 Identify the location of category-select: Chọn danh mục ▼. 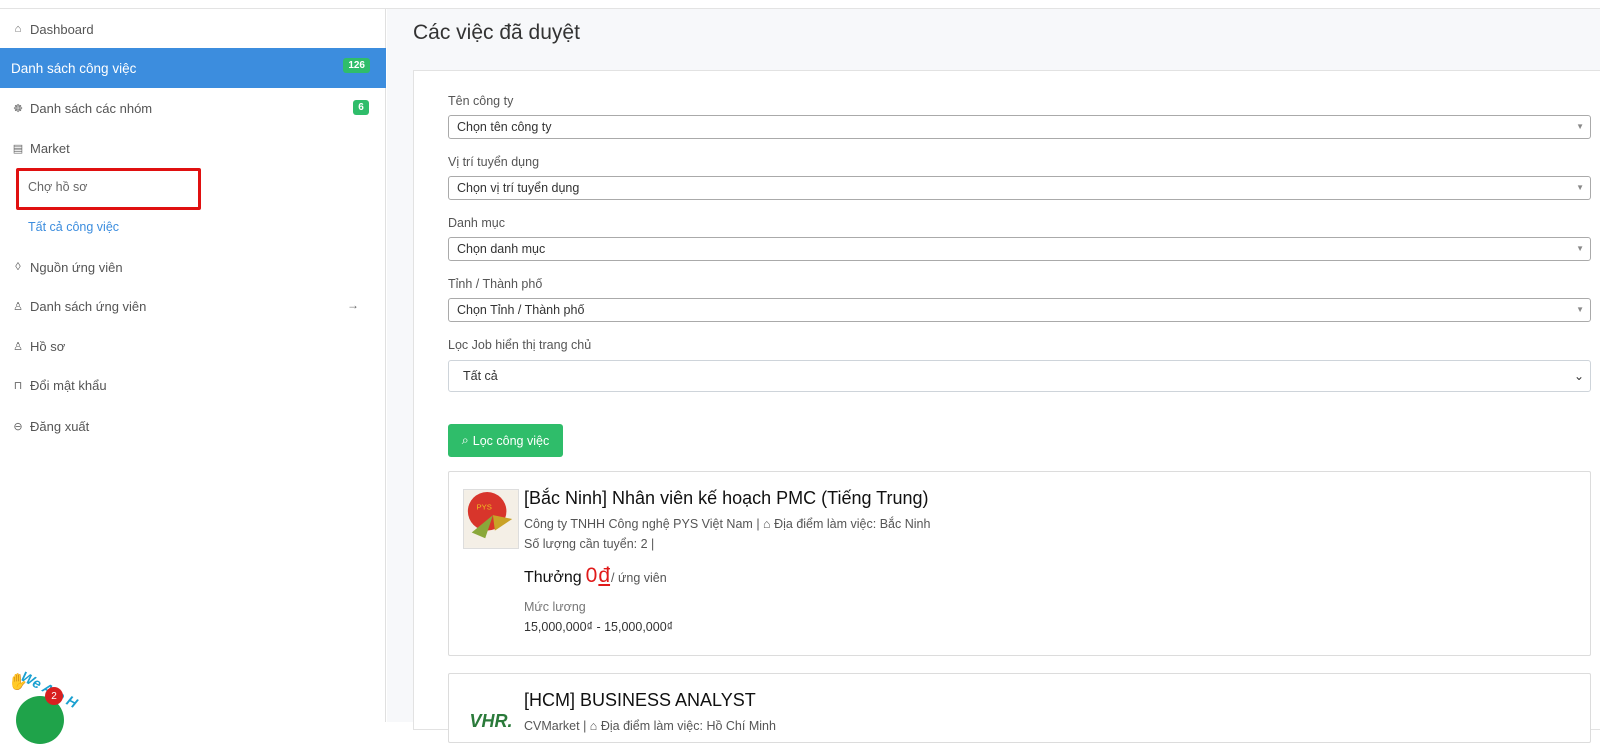
(1019, 249).